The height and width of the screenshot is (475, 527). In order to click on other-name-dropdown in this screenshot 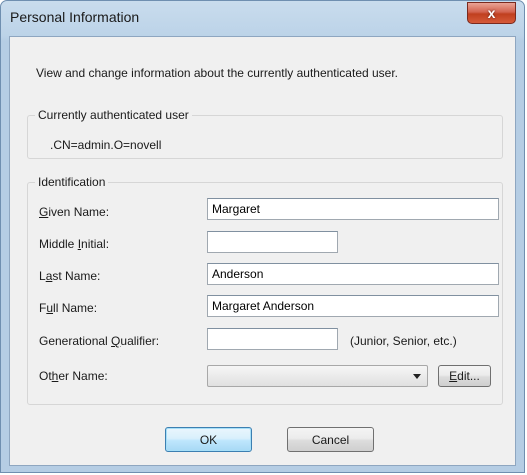, I will do `click(317, 376)`.